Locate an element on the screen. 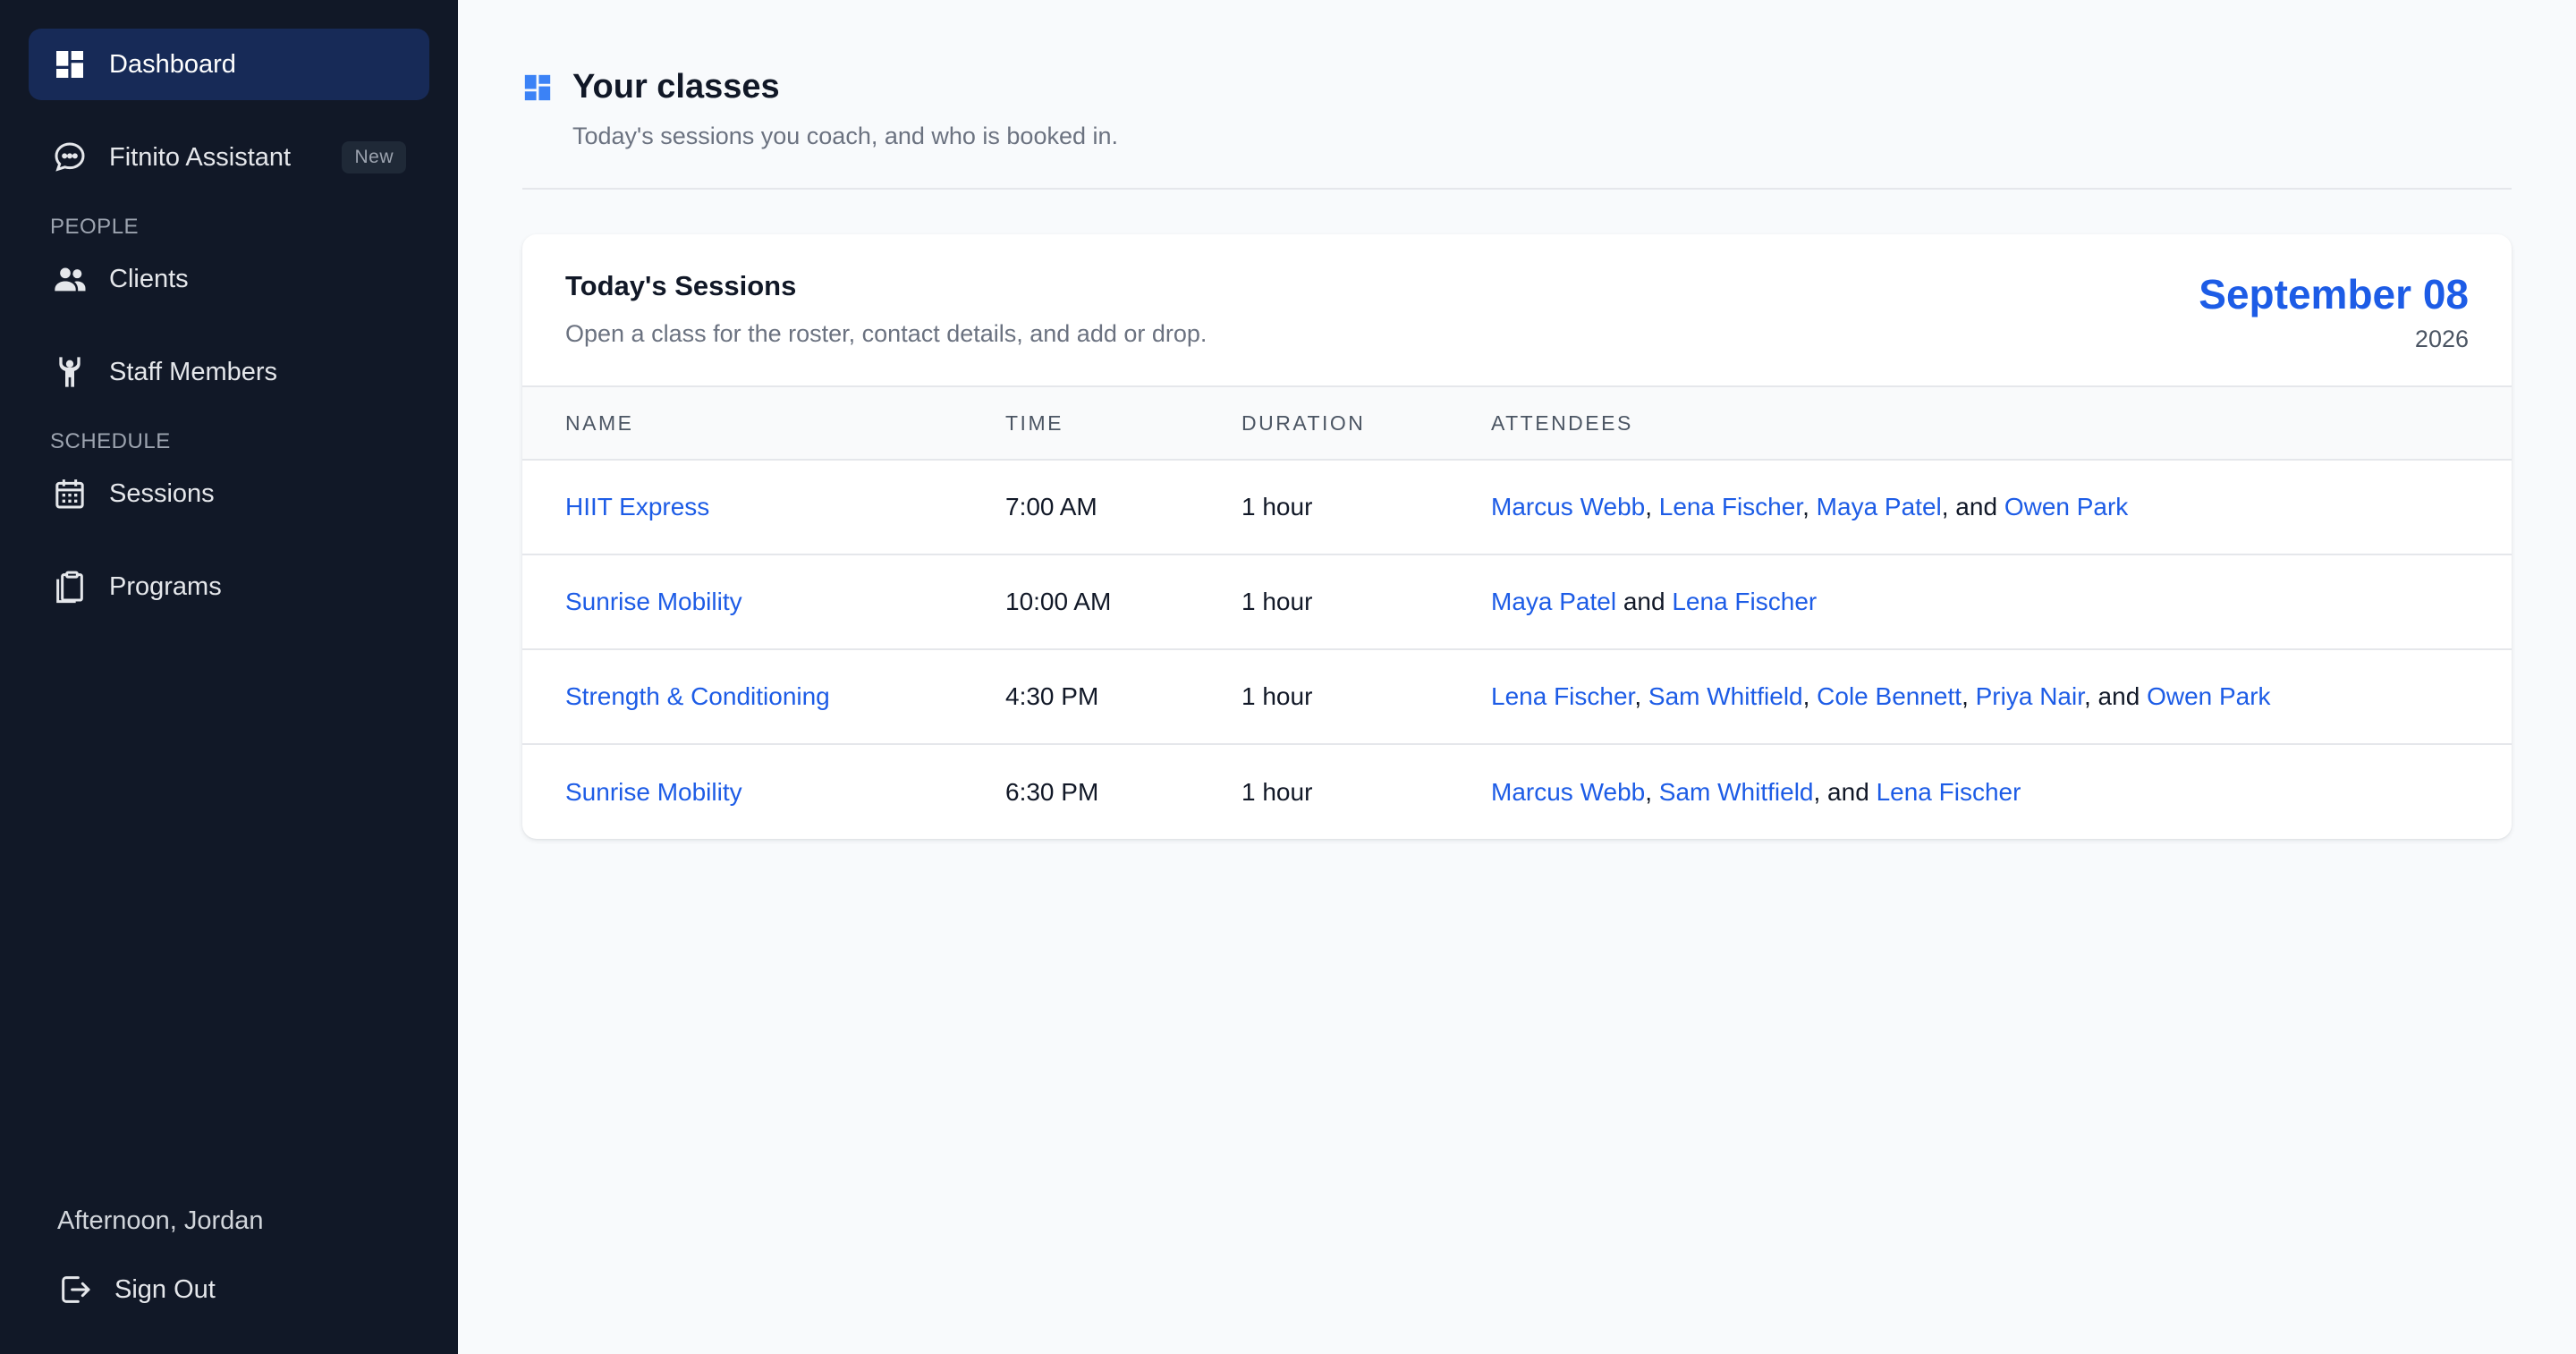 The width and height of the screenshot is (2576, 1354). card-title: Today's Sessions is located at coordinates (681, 285).